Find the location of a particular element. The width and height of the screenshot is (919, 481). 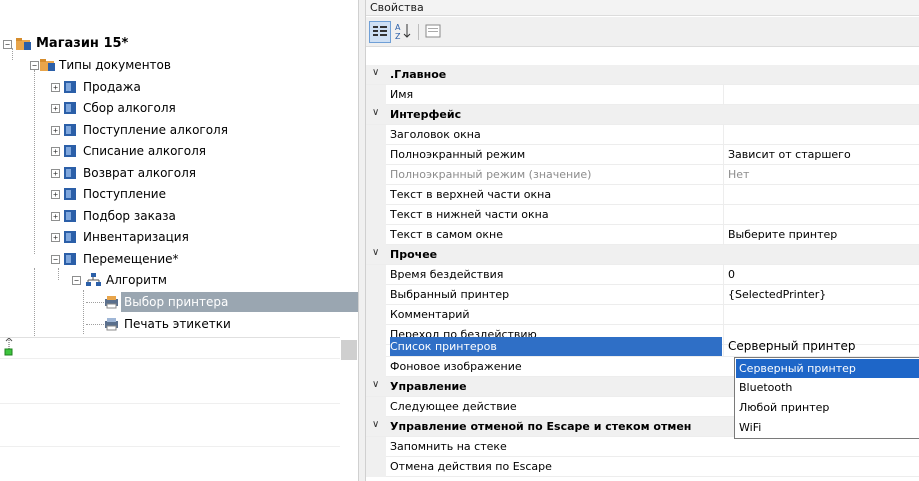

property-row: Комментарий is located at coordinates (642, 315).